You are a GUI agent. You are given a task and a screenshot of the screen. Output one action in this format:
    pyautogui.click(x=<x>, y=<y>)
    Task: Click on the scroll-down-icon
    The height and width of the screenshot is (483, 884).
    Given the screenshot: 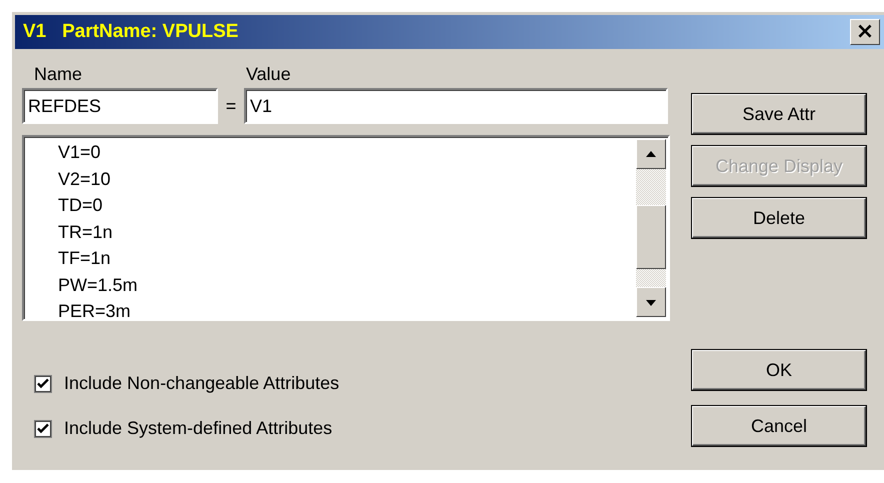 What is the action you would take?
    pyautogui.click(x=651, y=302)
    